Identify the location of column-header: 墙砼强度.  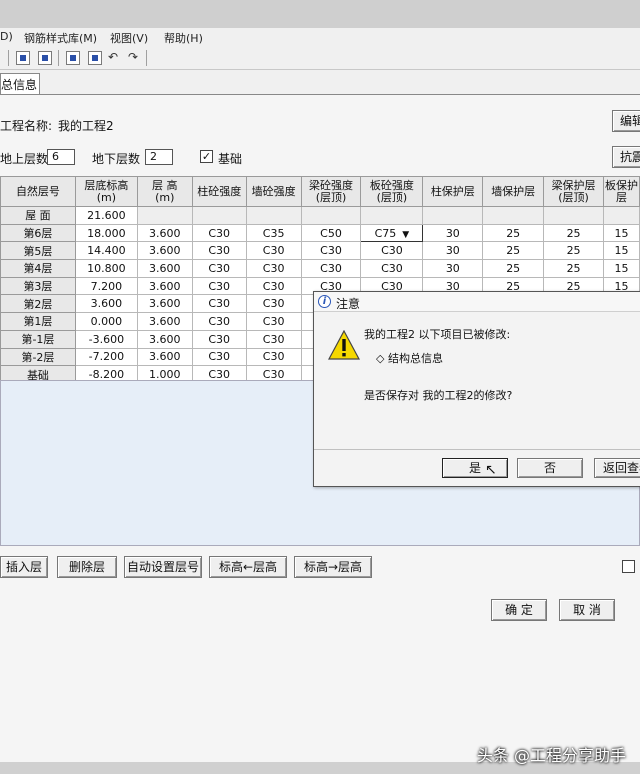
(273, 191).